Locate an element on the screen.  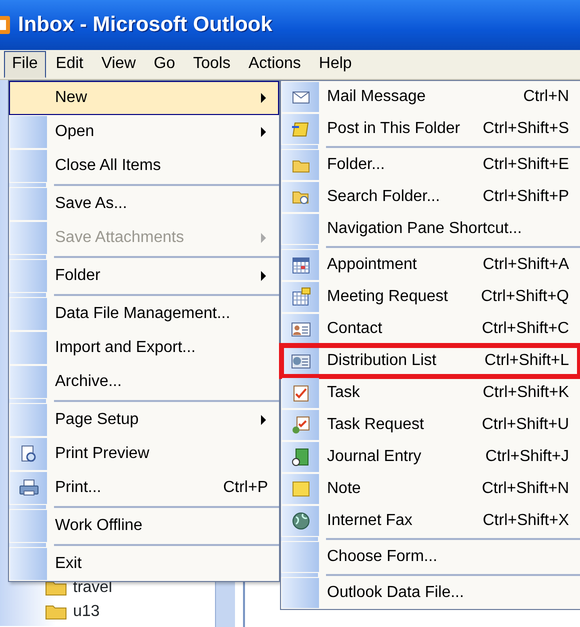
shortcut-text: Ctrl+Shift+P is located at coordinates (526, 197).